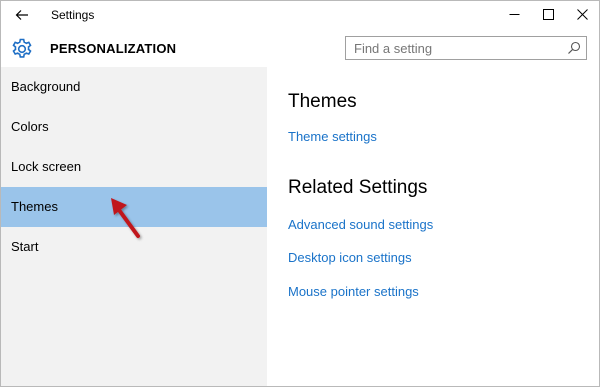 This screenshot has height=387, width=600. What do you see at coordinates (322, 101) in the screenshot?
I see `themes-heading: Themes` at bounding box center [322, 101].